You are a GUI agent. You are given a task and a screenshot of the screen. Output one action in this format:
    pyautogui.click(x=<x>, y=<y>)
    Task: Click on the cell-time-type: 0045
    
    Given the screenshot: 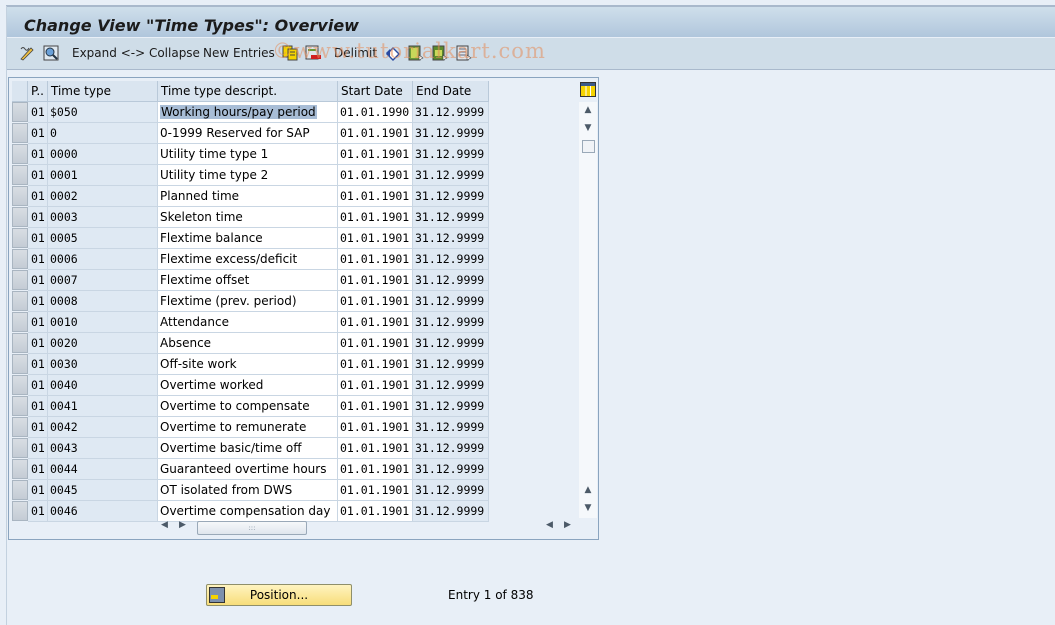 What is the action you would take?
    pyautogui.click(x=103, y=490)
    